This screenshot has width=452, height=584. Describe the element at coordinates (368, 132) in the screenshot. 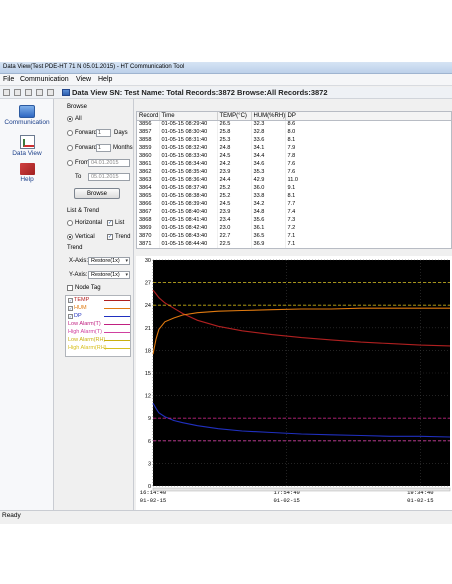

I see `table-cell: 8.0` at that location.